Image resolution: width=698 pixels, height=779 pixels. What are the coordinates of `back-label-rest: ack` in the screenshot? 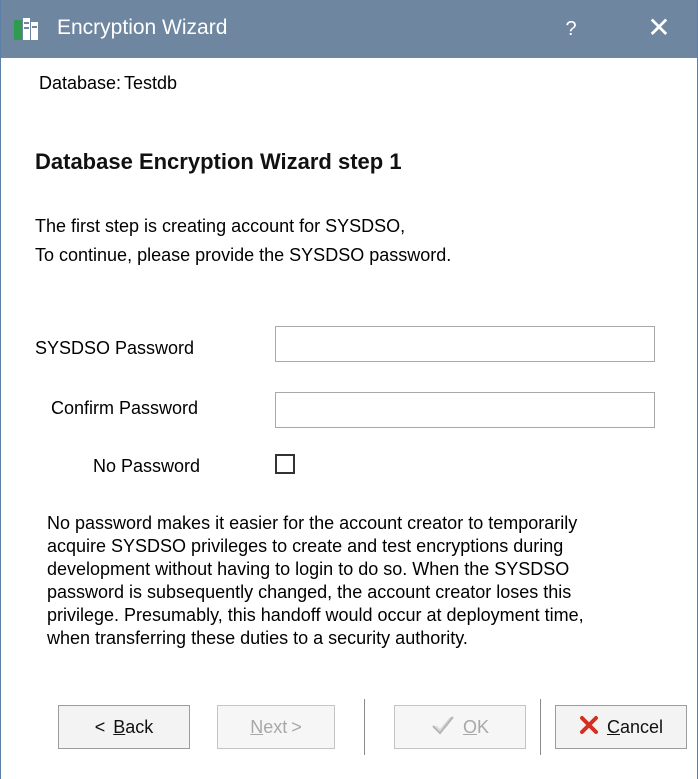 It's located at (139, 726).